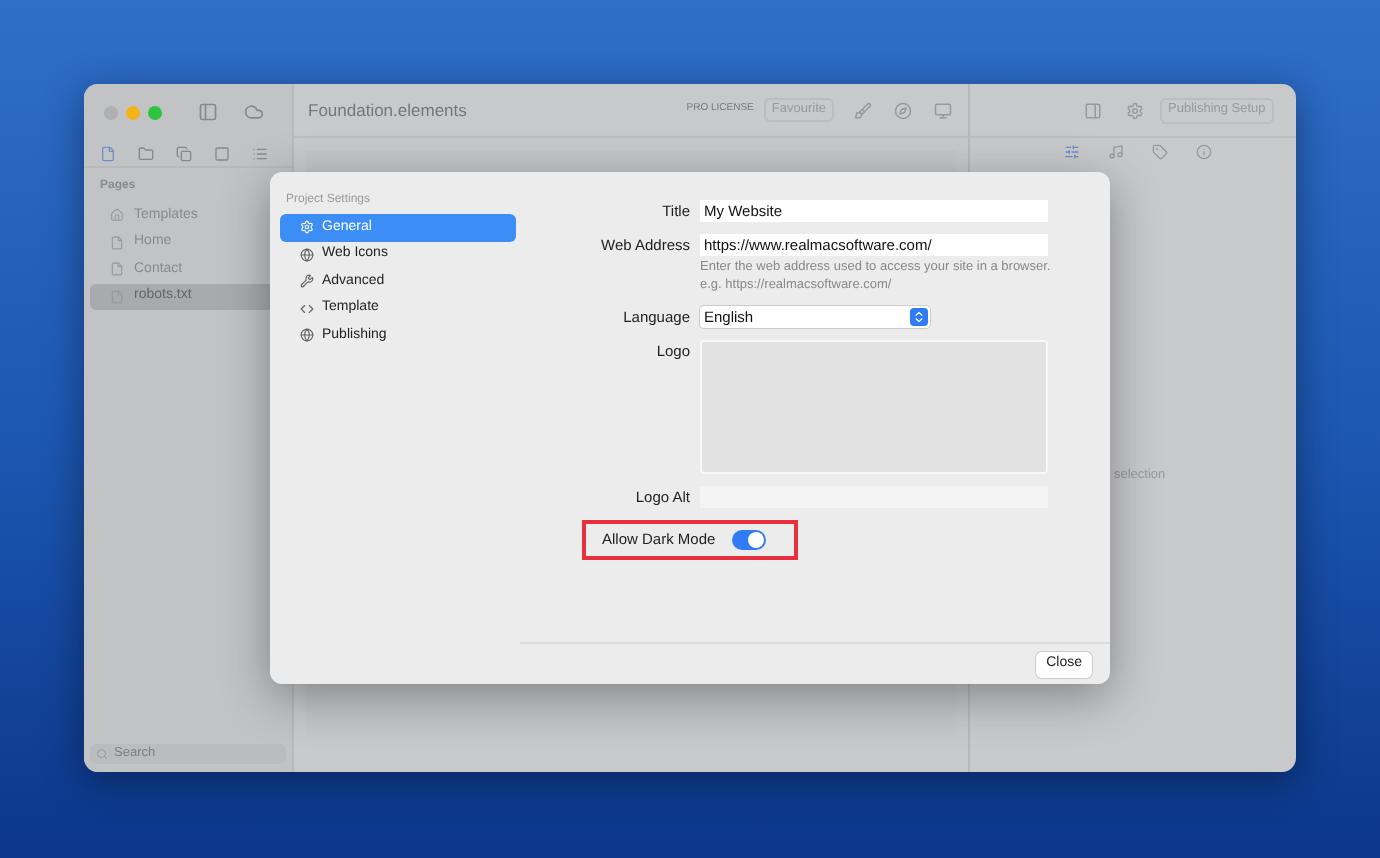  Describe the element at coordinates (254, 112) in the screenshot. I see `cloud-icon` at that location.